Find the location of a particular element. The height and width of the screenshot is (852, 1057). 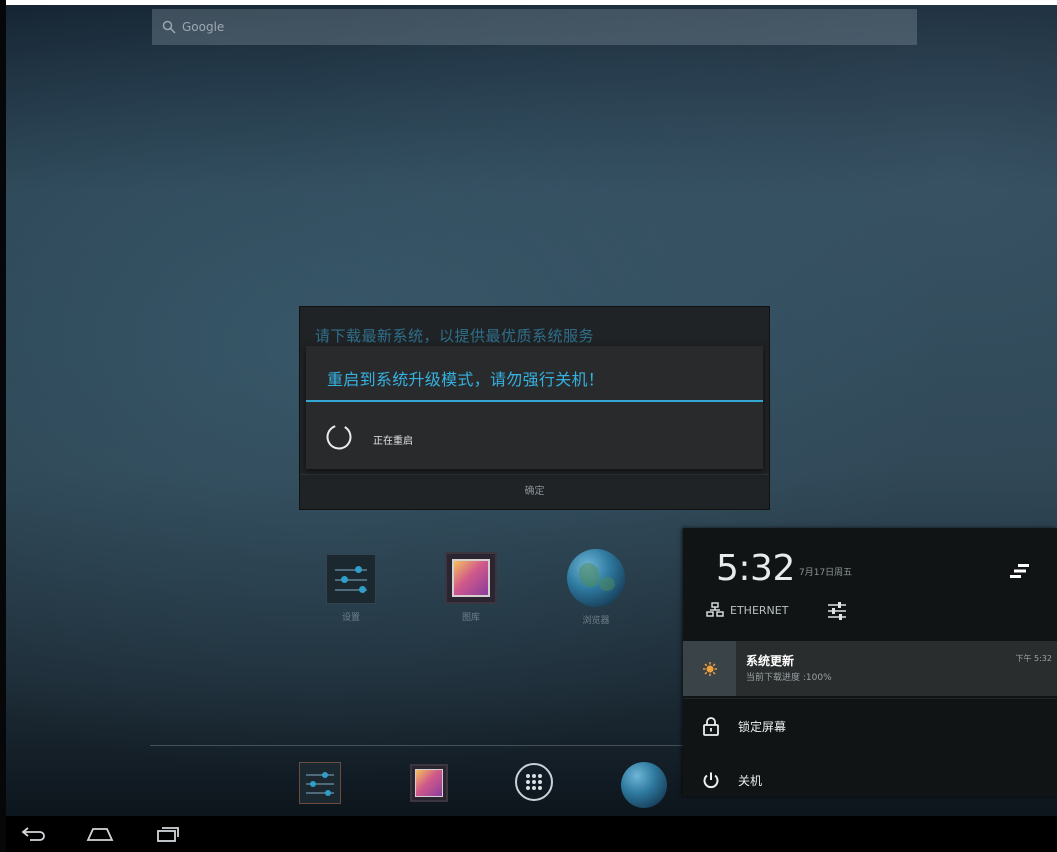

all-apps-icon is located at coordinates (534, 782).